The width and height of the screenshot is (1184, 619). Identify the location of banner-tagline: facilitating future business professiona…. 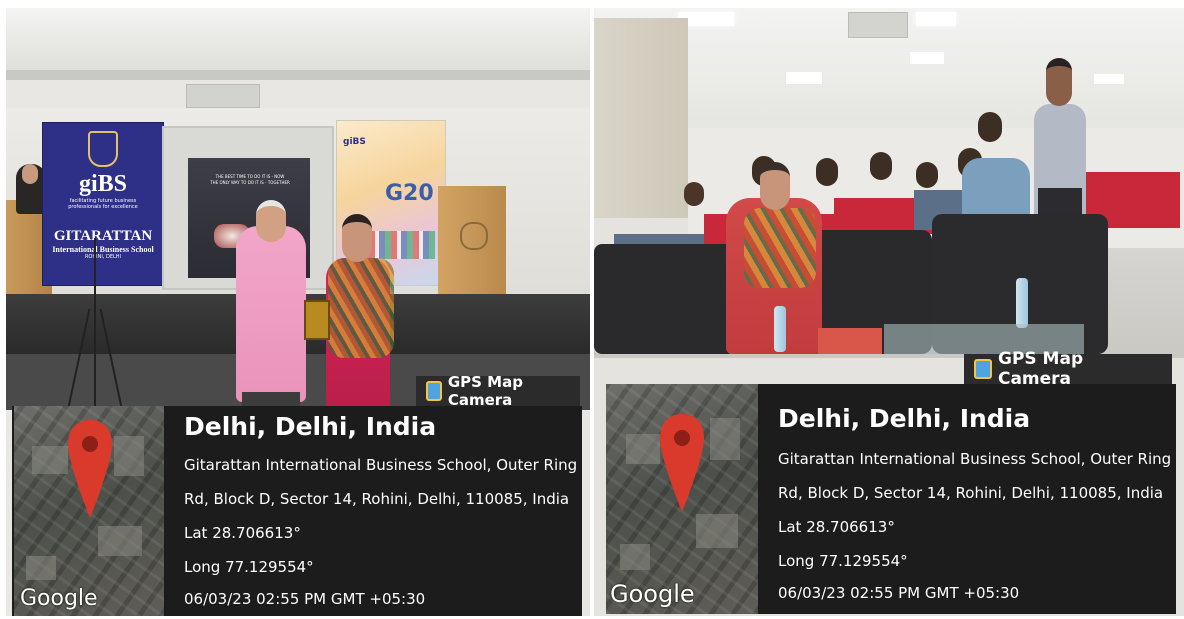
(103, 204).